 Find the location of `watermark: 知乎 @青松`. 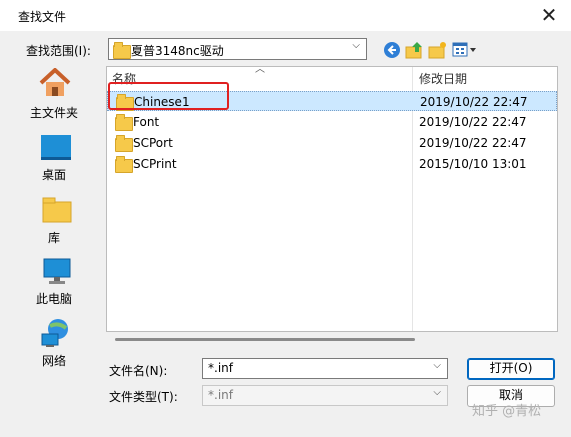

watermark: 知乎 @青松 is located at coordinates (507, 411).